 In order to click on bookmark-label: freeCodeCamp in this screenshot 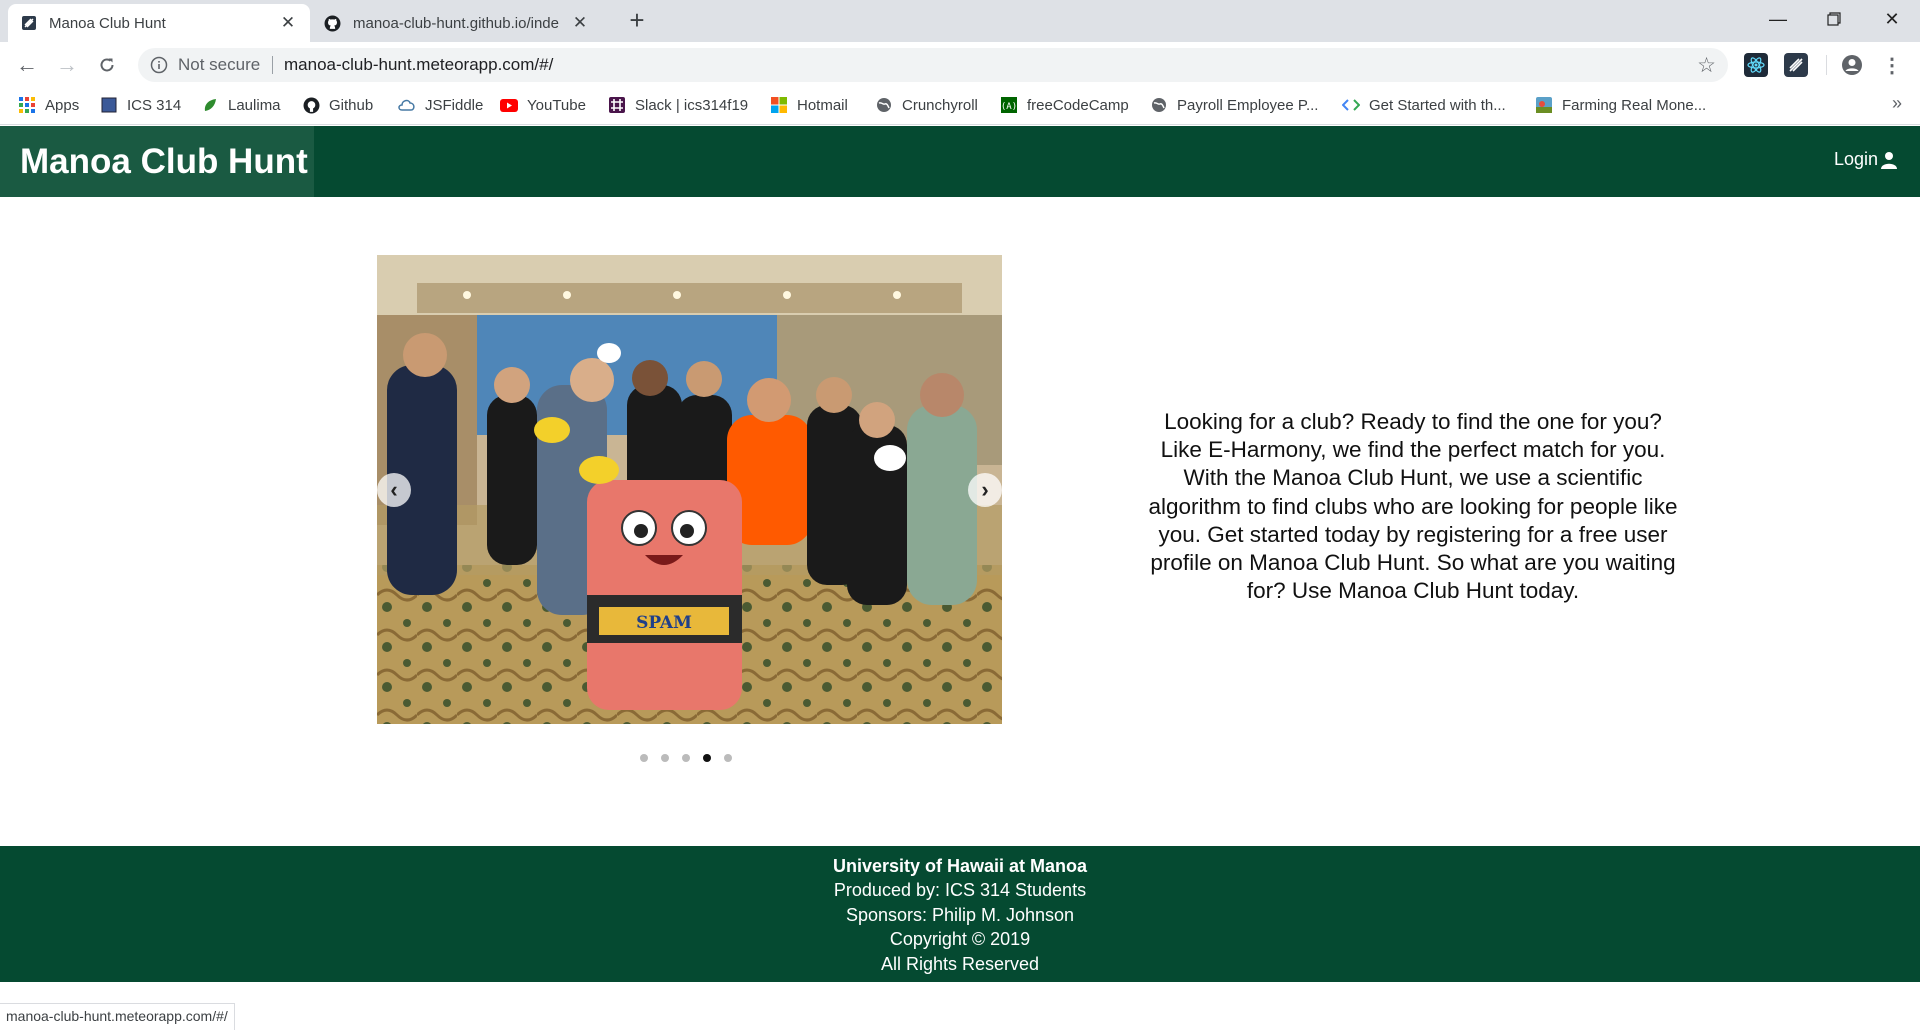, I will do `click(1078, 105)`.